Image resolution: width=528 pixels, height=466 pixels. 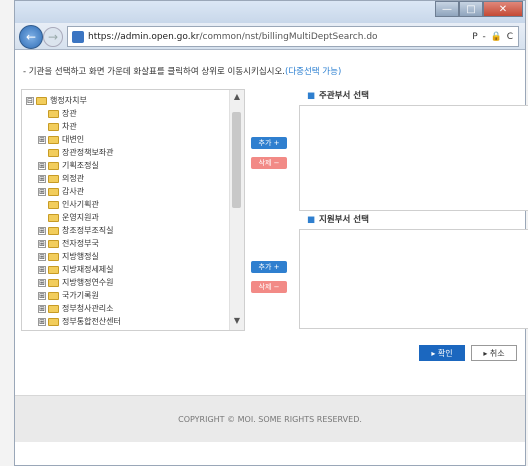 What do you see at coordinates (344, 220) in the screenshot?
I see `support-dept-title-text: 지원부서 선택` at bounding box center [344, 220].